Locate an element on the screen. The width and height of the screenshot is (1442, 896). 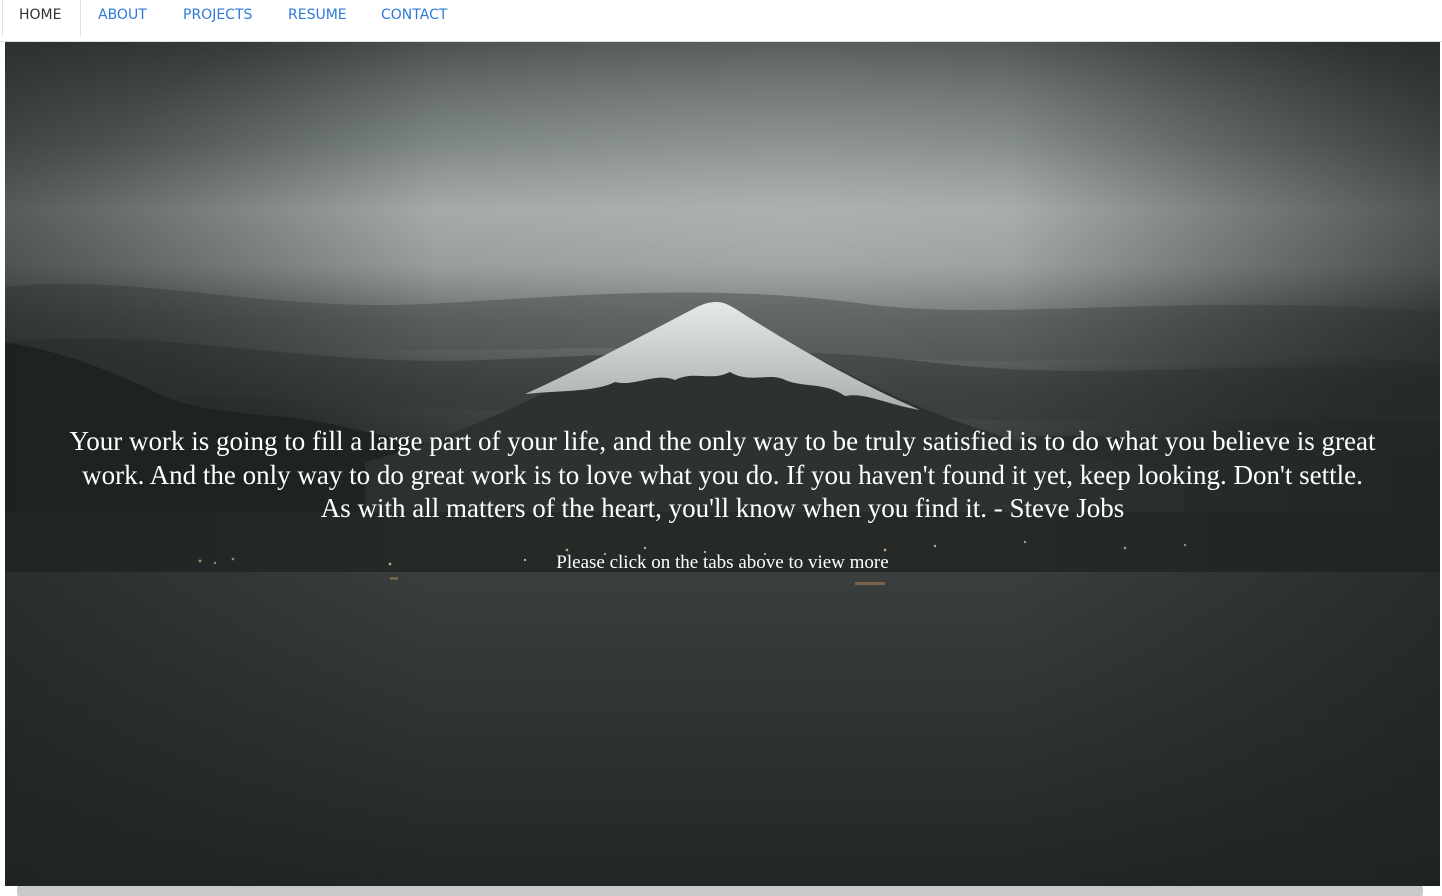
tab-about: ABOUT is located at coordinates (122, 18).